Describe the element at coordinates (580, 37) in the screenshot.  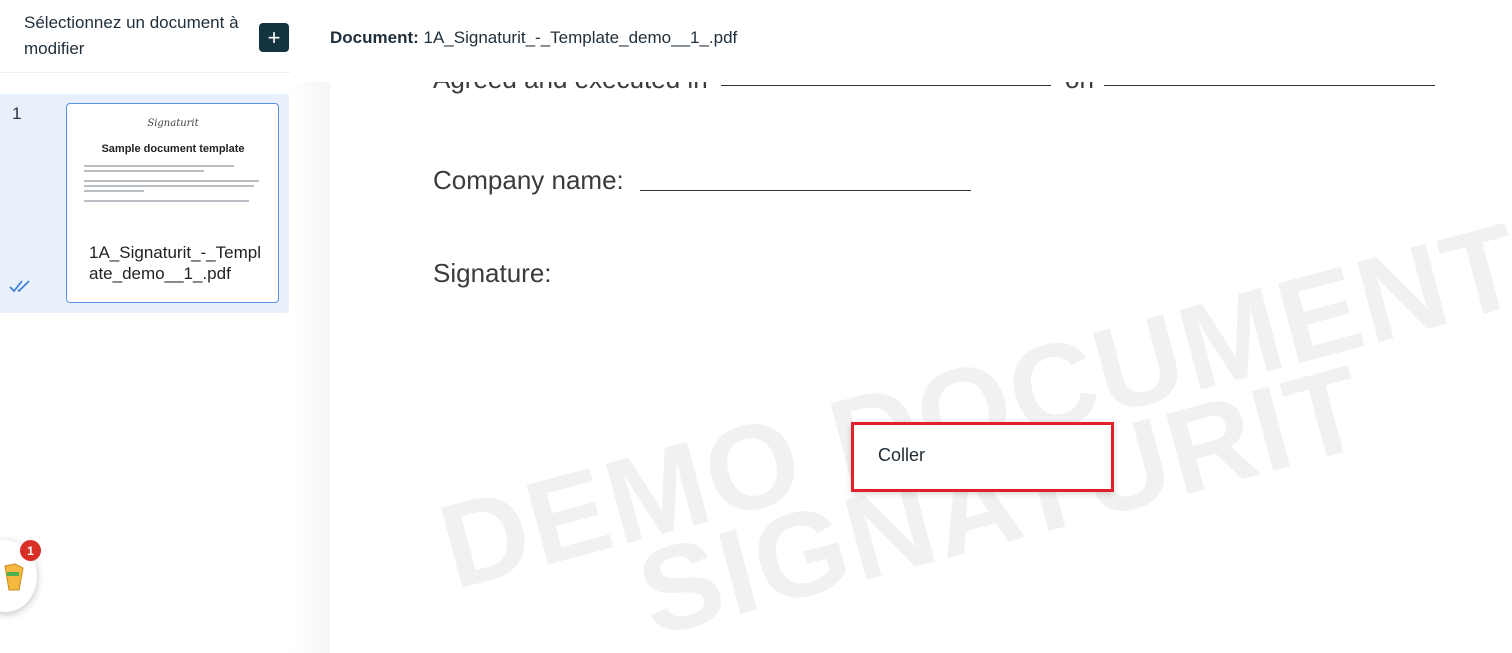
I see `document-filename-header: 1A_Signaturit_-_Template_demo__1_.pdf` at that location.